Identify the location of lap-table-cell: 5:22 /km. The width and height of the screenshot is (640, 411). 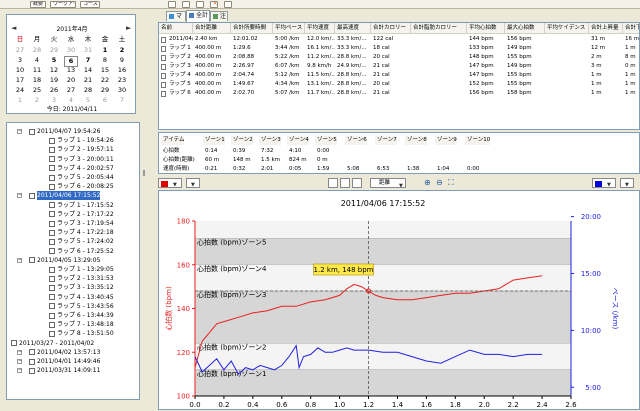
(289, 57).